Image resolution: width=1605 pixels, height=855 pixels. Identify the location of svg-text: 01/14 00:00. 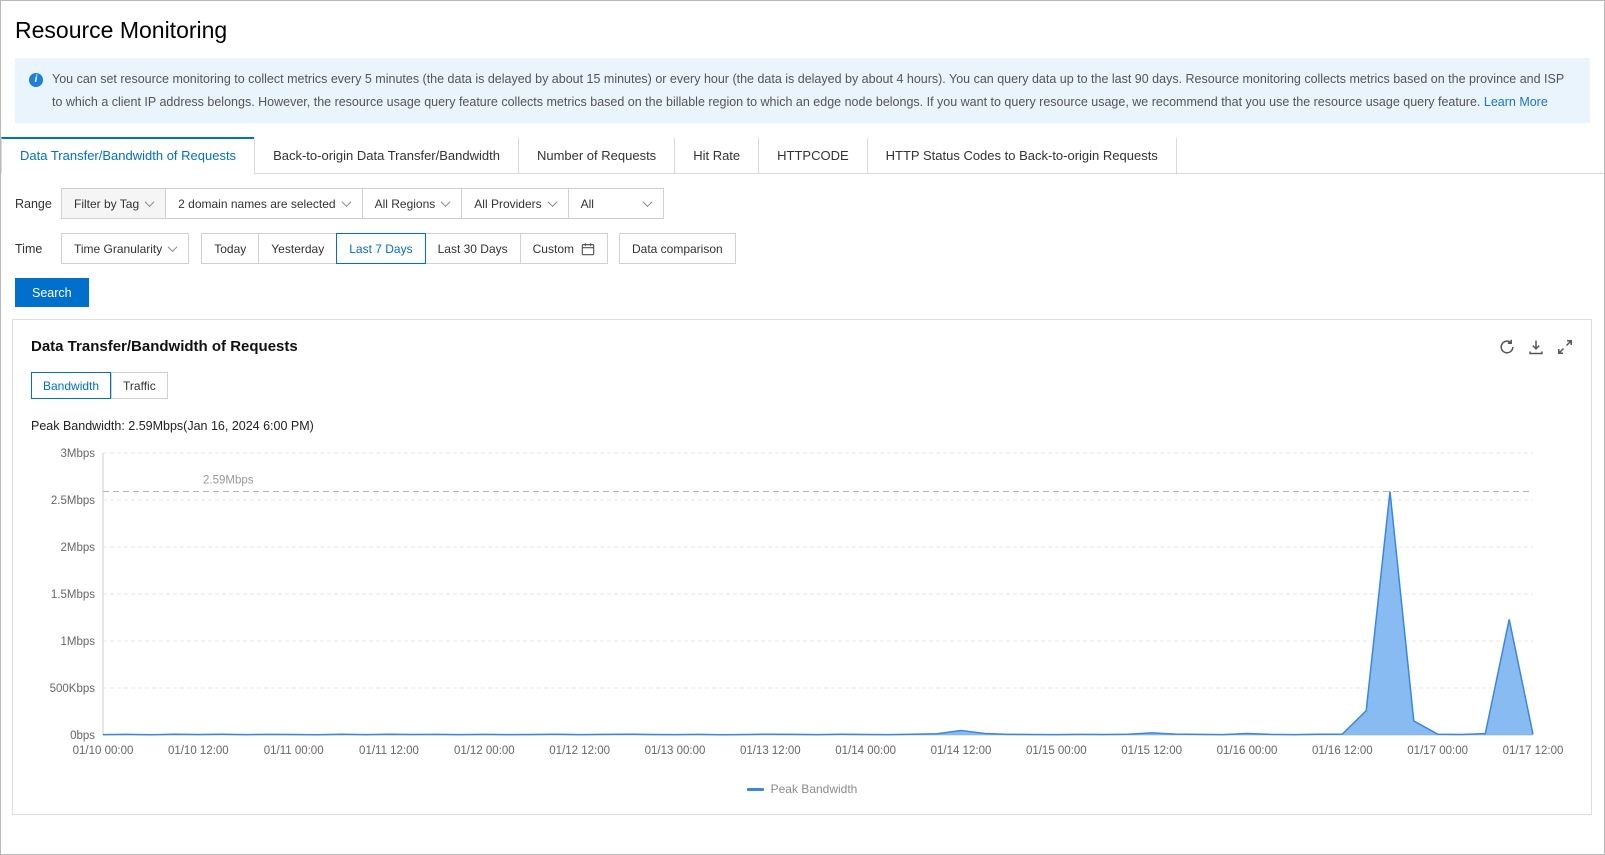
(865, 751).